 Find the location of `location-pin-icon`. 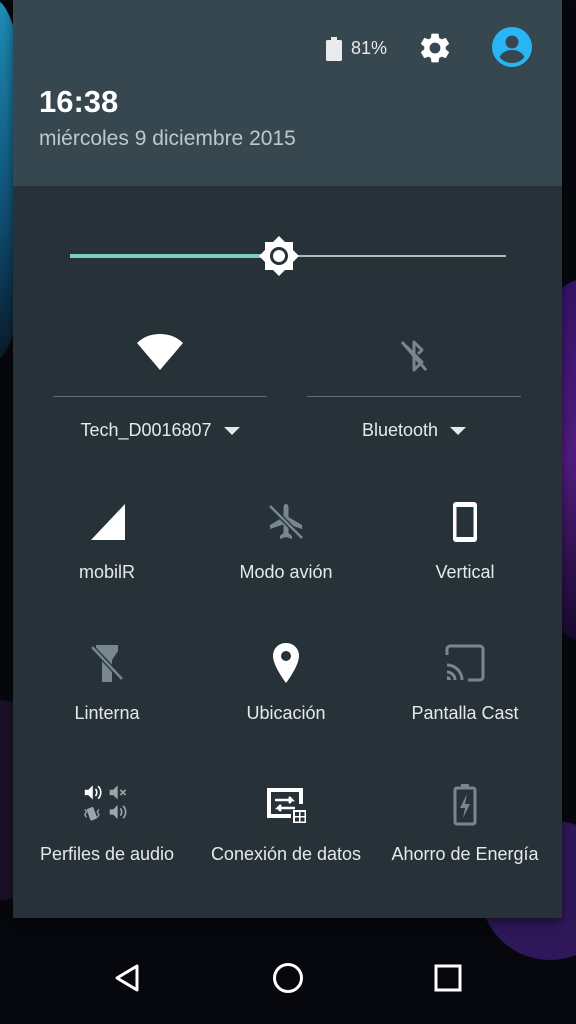

location-pin-icon is located at coordinates (286, 663).